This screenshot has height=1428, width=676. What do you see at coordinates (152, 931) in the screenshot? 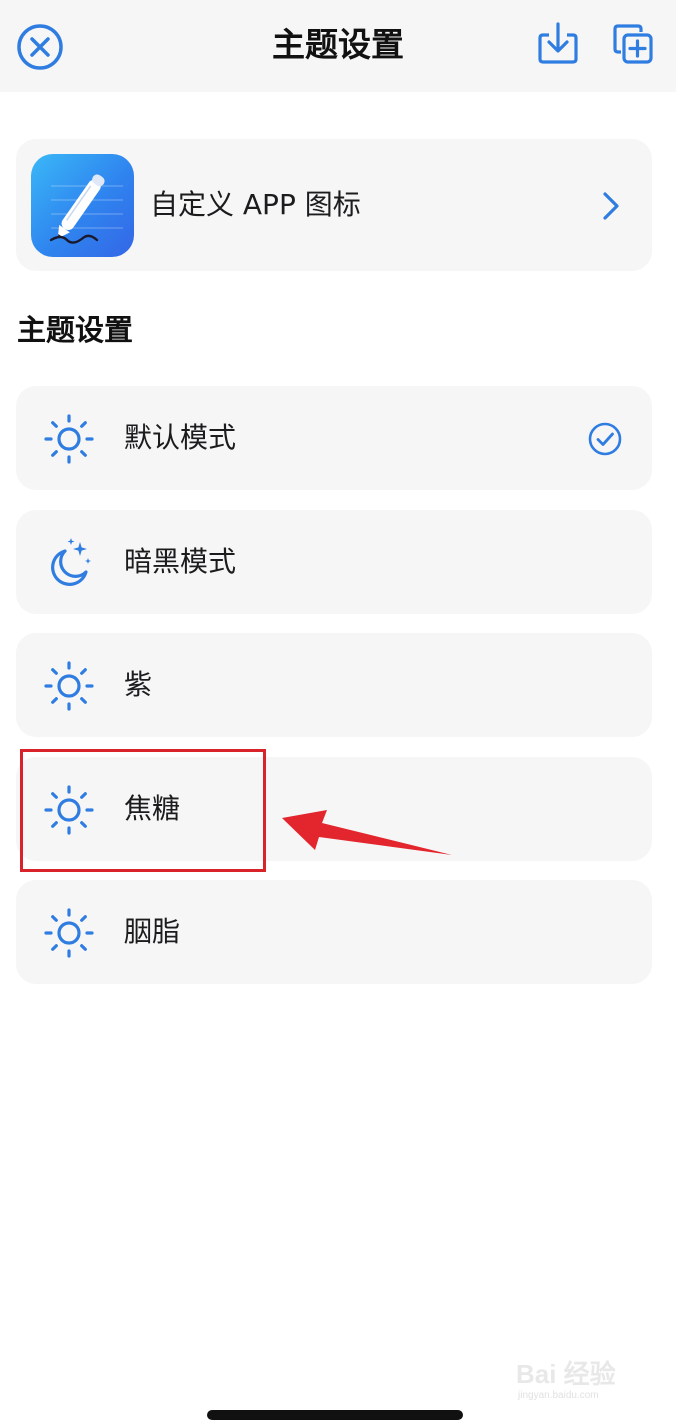
I see `theme-label: 胭脂` at bounding box center [152, 931].